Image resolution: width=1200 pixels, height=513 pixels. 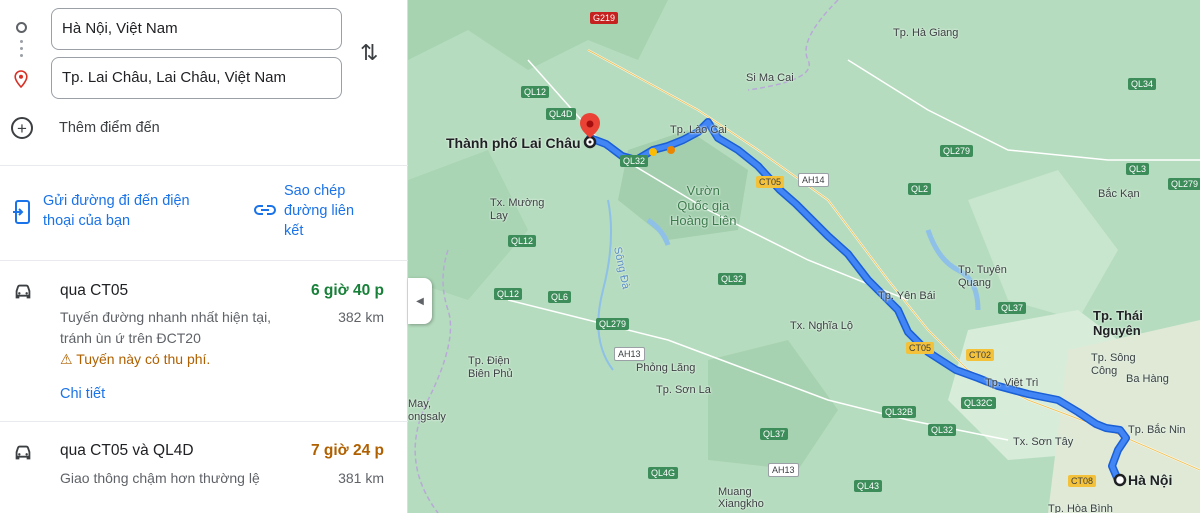 I want to click on place-label-line: Quốc gia, so click(x=703, y=205).